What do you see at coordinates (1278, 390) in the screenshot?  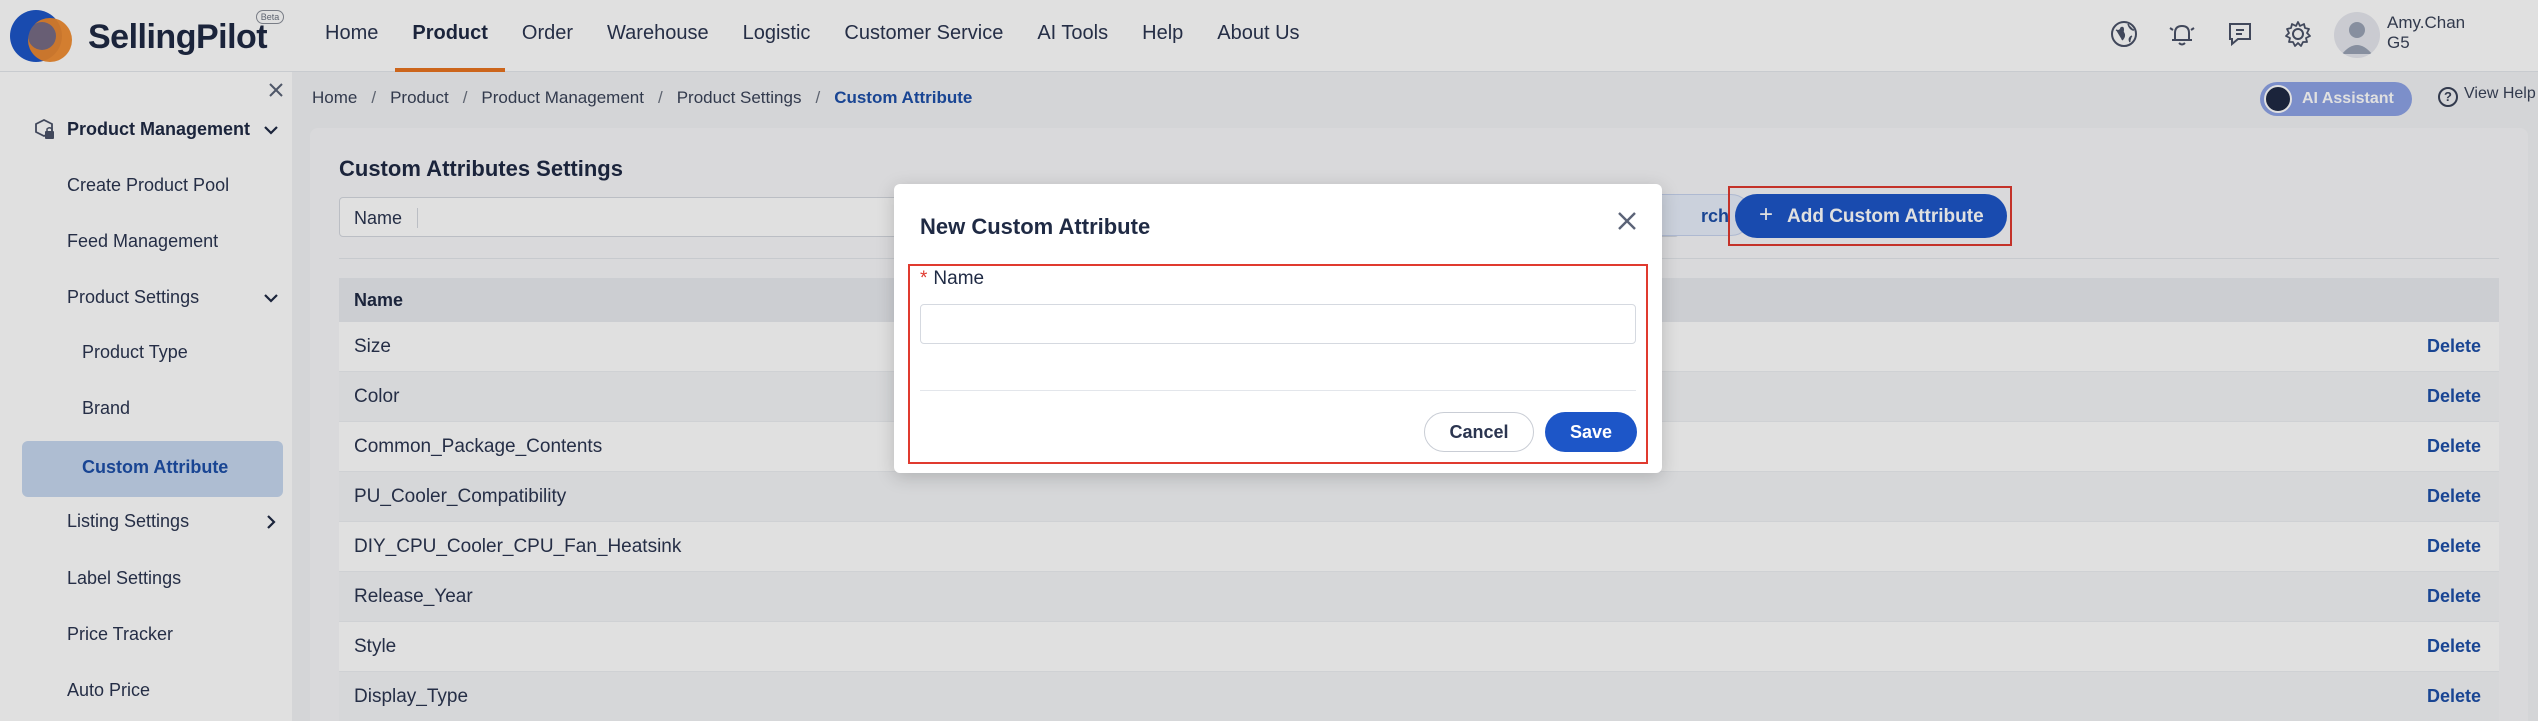 I see `dialog-divider` at bounding box center [1278, 390].